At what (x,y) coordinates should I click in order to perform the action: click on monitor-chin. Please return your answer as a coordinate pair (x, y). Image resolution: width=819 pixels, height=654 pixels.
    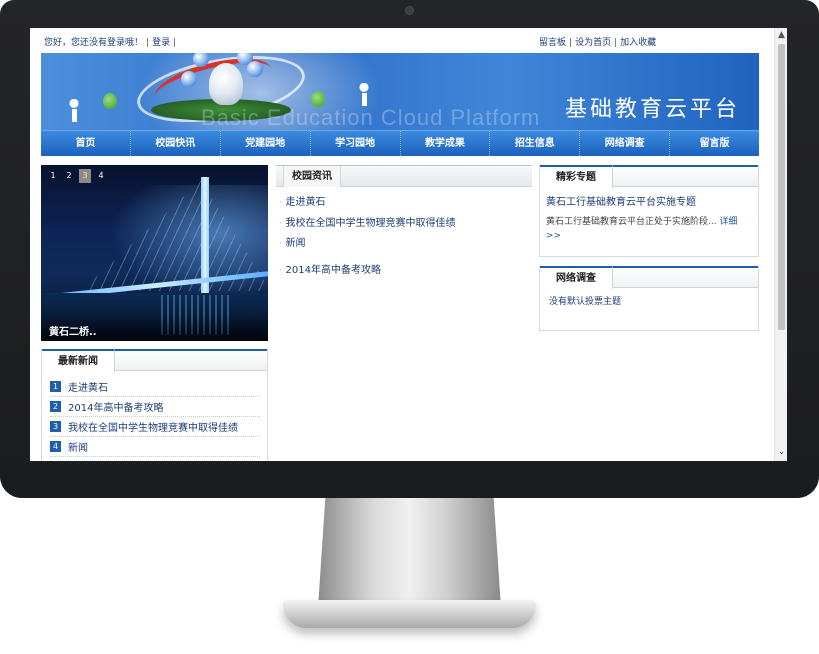
    Looking at the image, I should click on (409, 480).